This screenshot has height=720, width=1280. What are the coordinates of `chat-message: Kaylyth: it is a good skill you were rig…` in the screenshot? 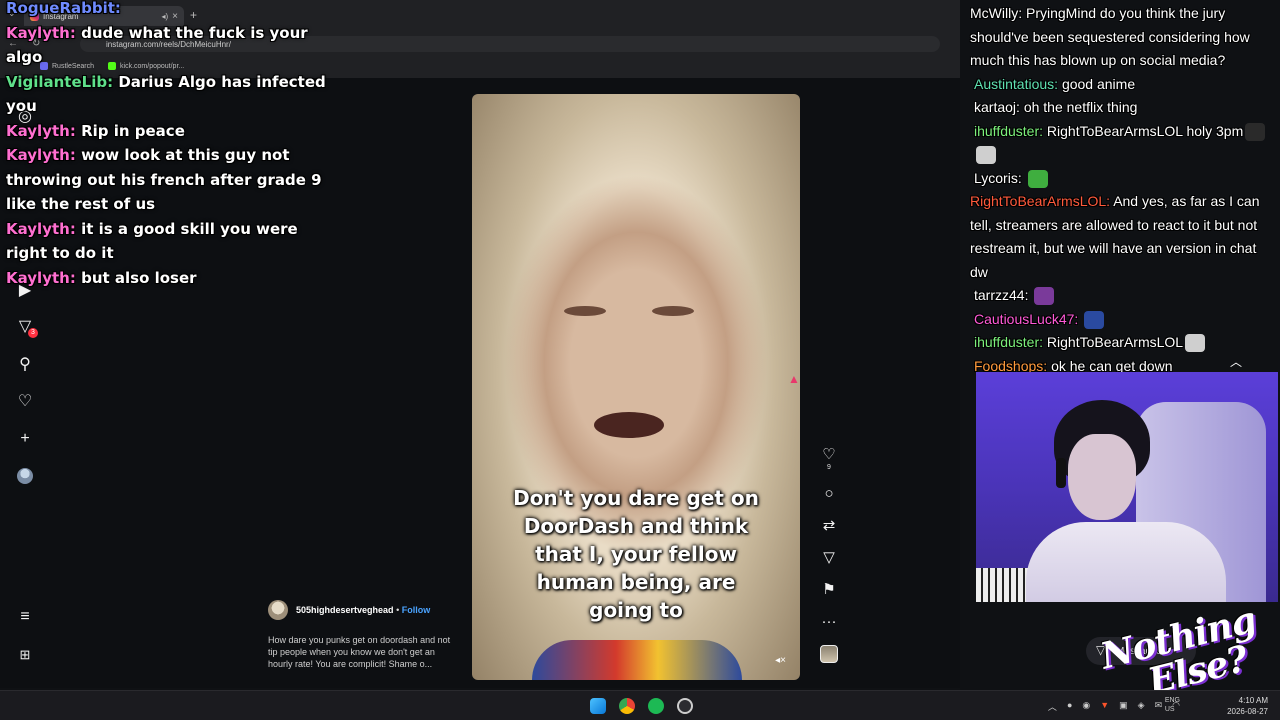 It's located at (166, 241).